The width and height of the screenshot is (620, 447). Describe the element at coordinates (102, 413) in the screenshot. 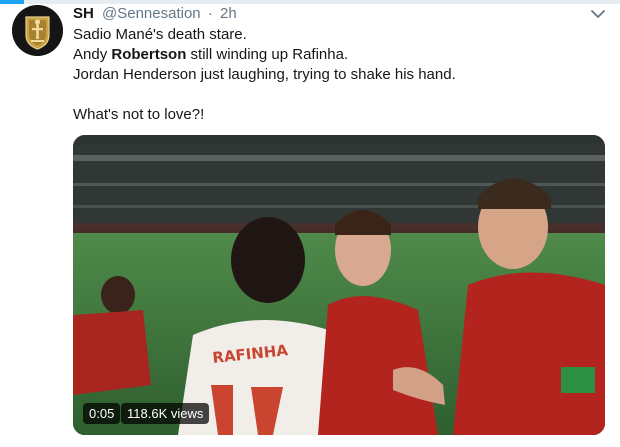

I see `duration-badge: 0:05` at that location.